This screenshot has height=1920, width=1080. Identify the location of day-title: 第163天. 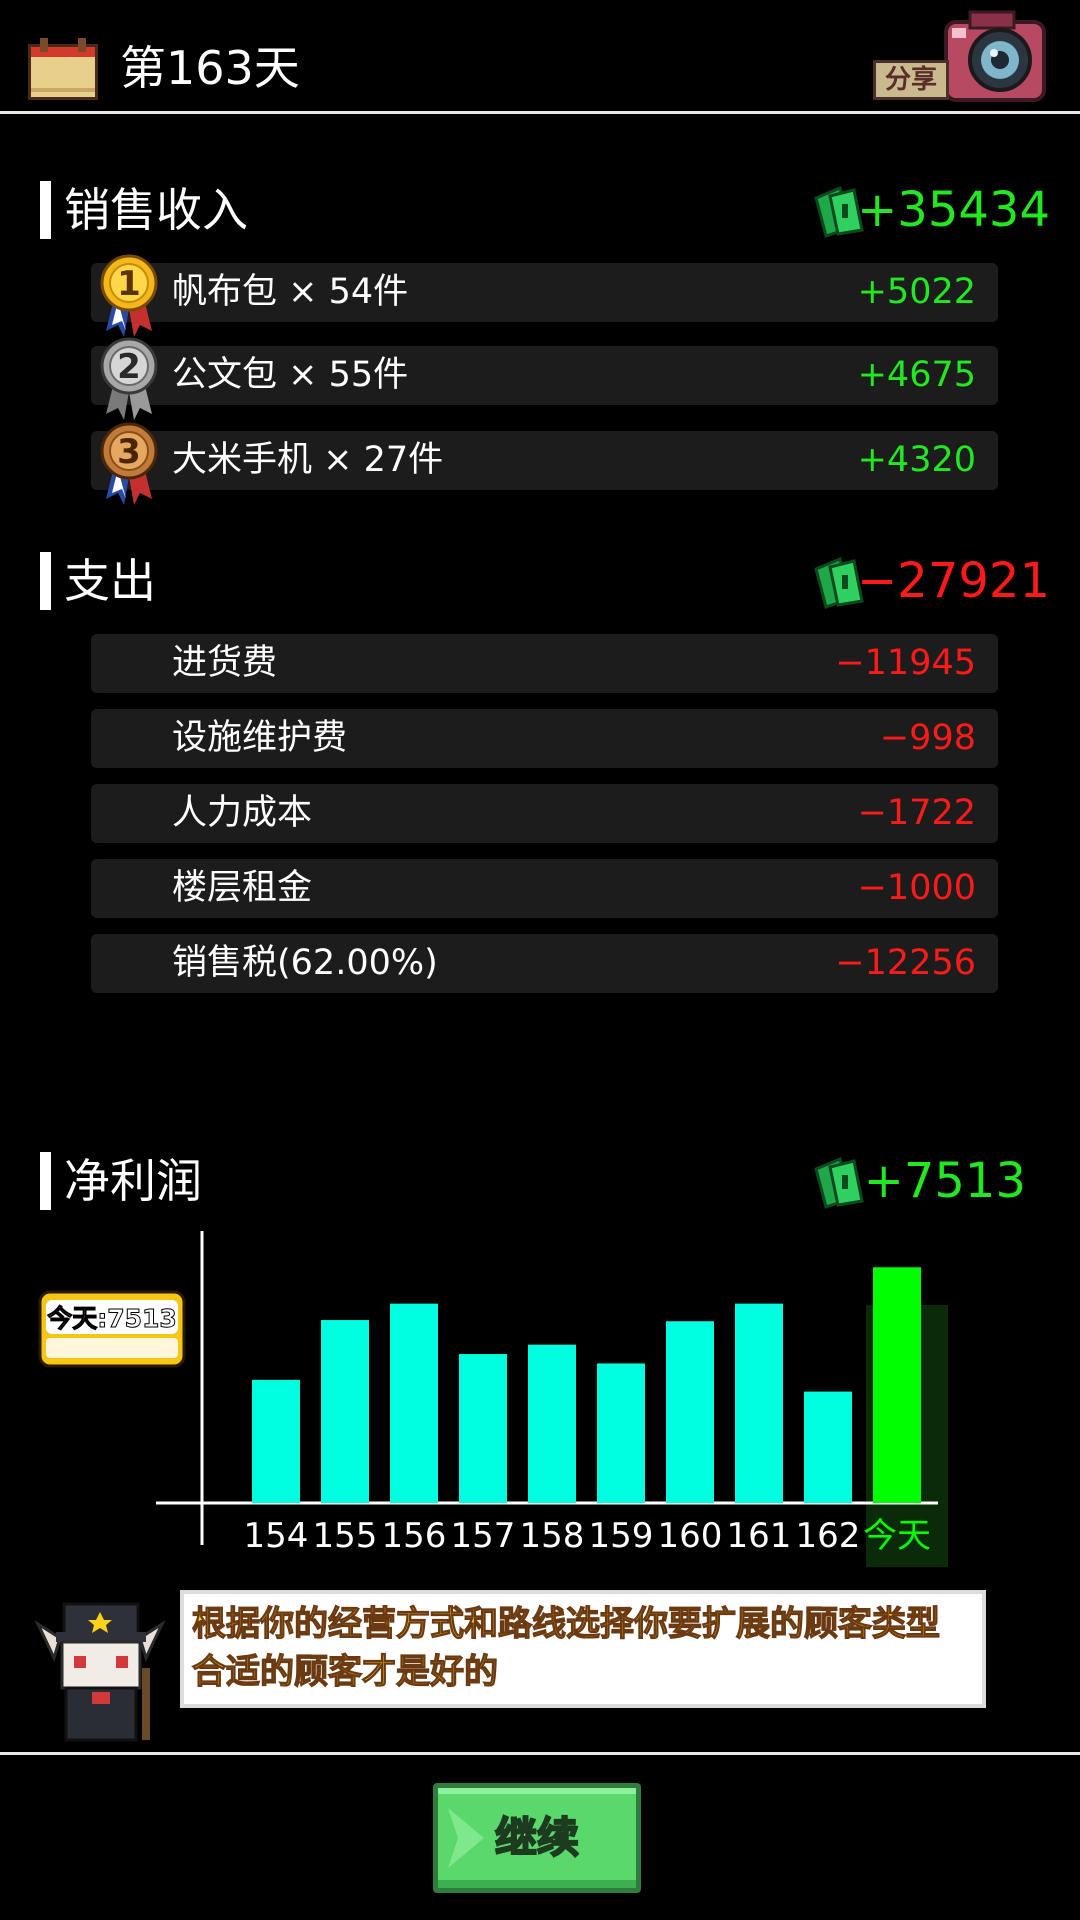
(210, 68).